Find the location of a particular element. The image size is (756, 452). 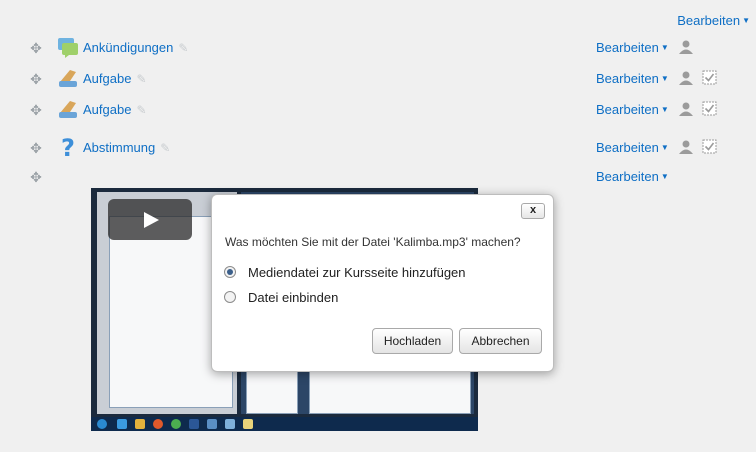

activity-link-forum: Ankündigungen ✎ is located at coordinates (135, 47).